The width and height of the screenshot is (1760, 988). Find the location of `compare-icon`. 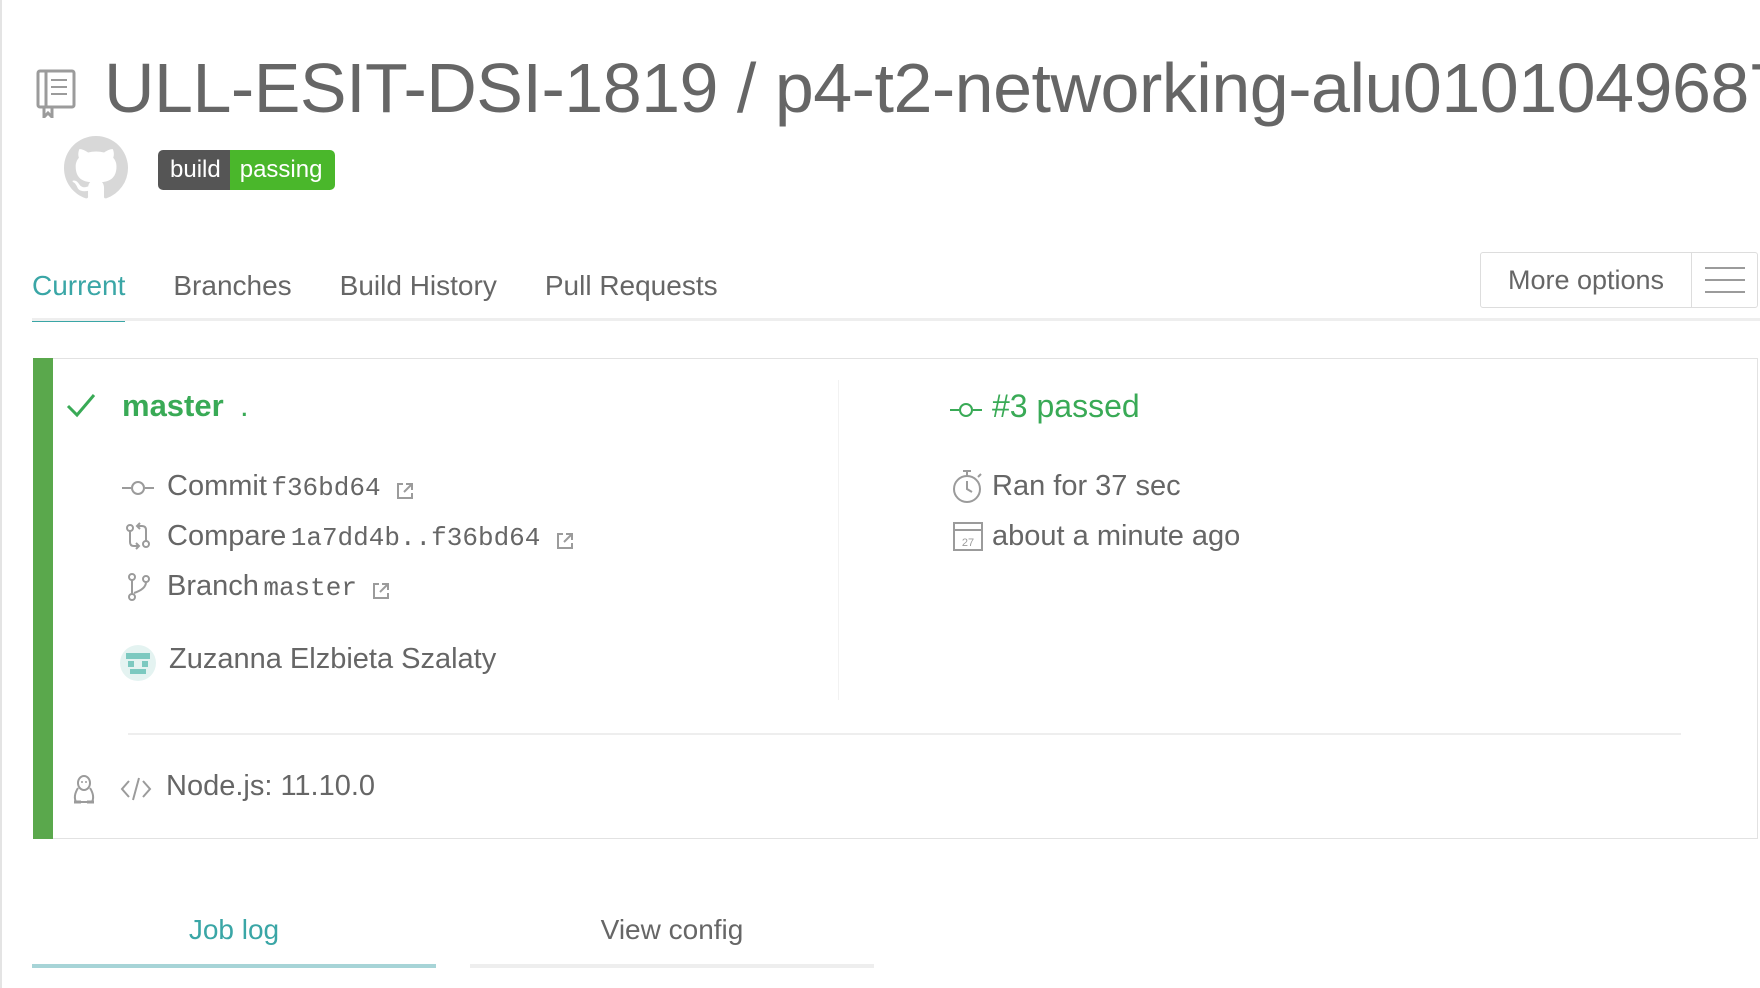

compare-icon is located at coordinates (138, 536).